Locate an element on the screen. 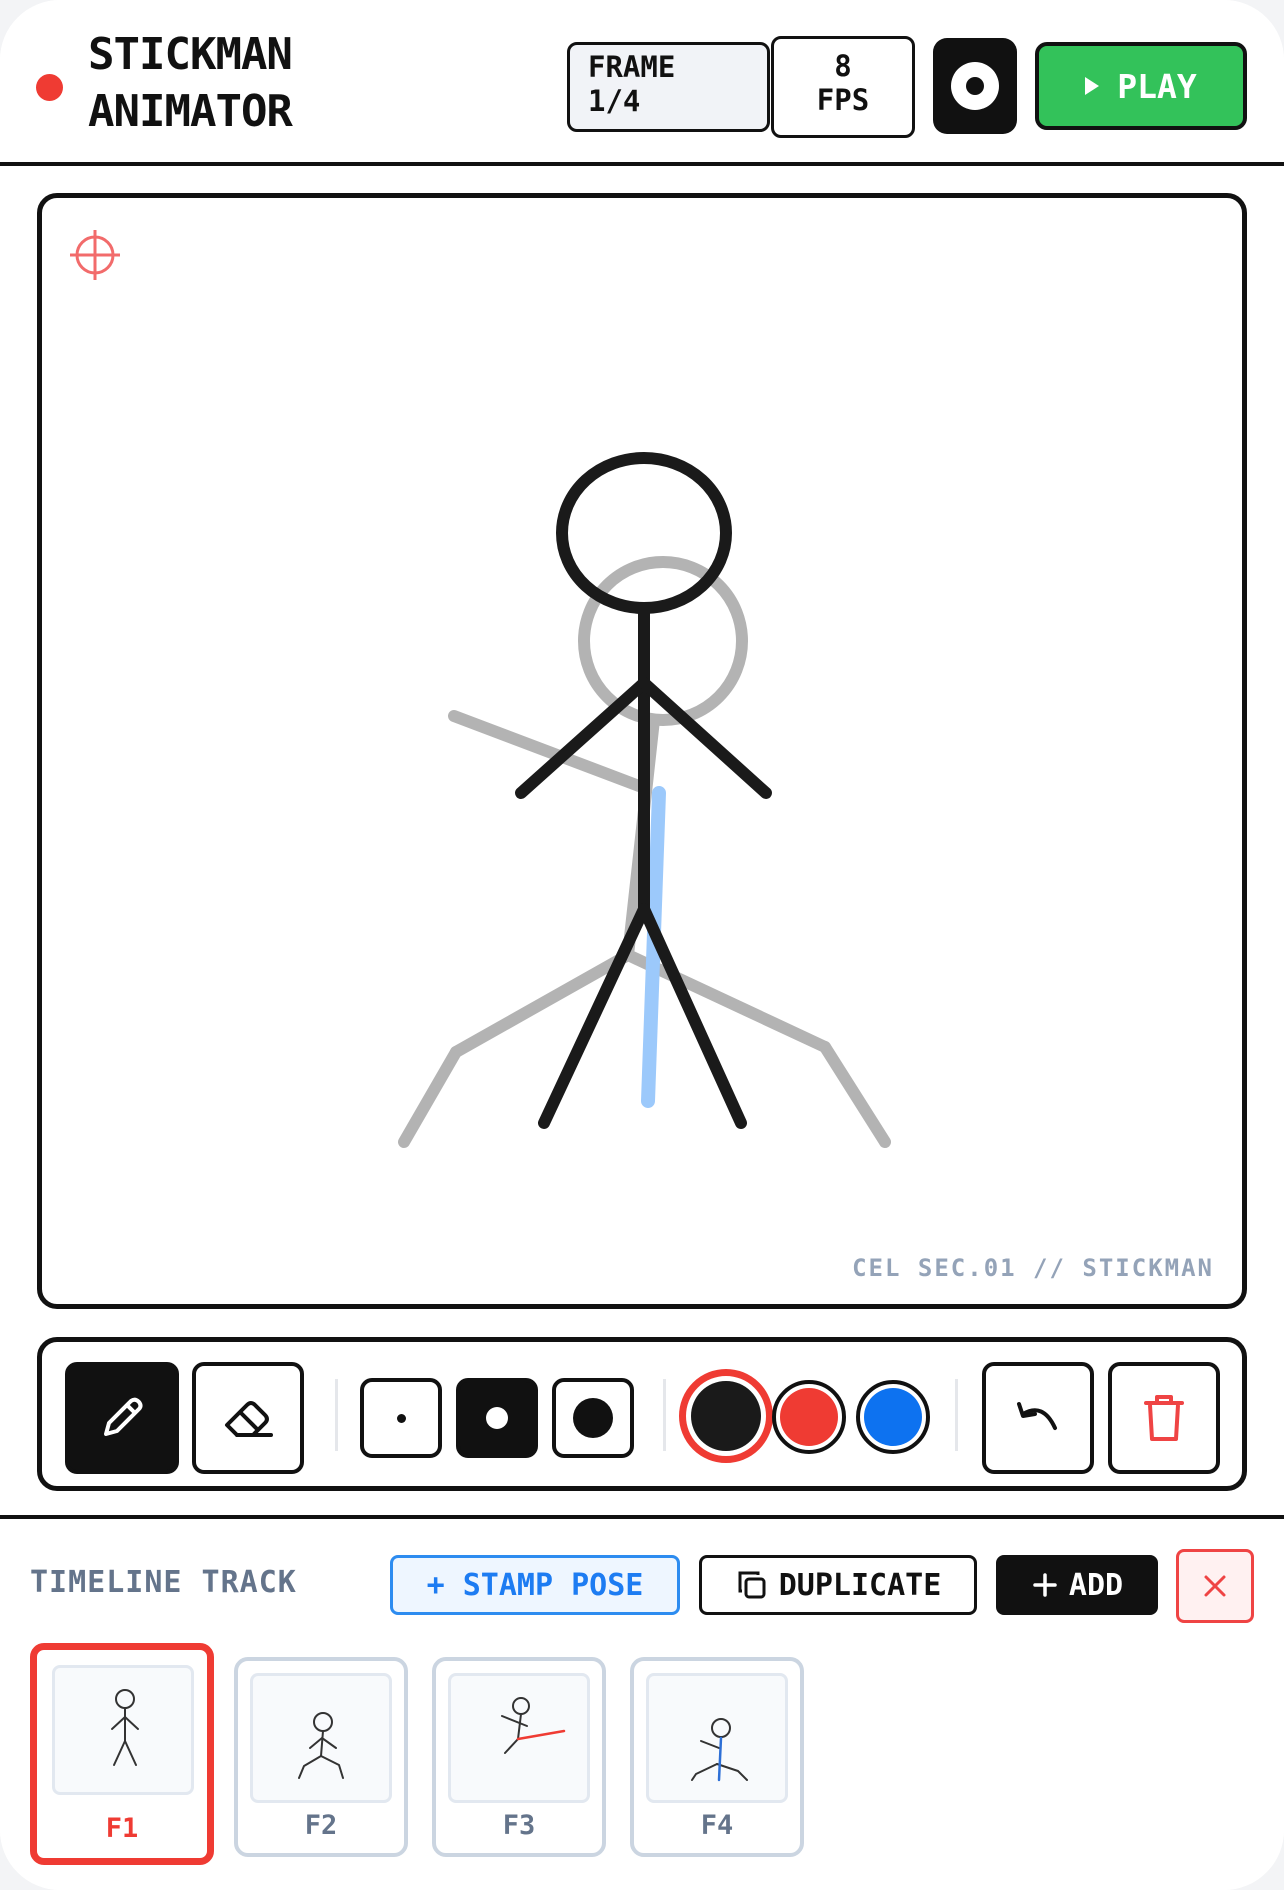 The width and height of the screenshot is (1284, 1890). brush-size-small-dot is located at coordinates (401, 1418).